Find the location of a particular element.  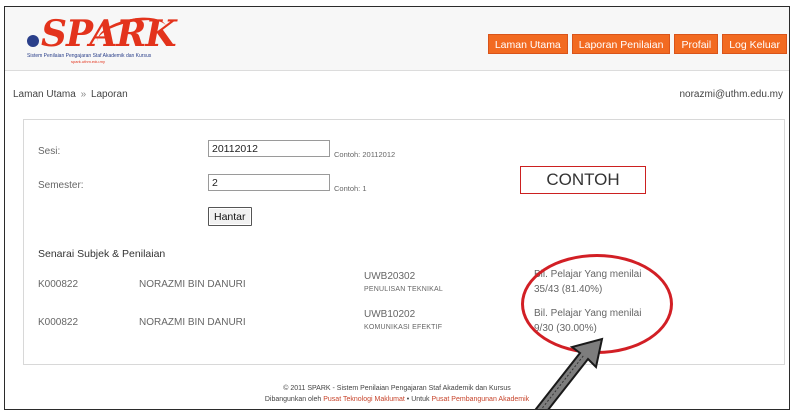

nav-profail: Profail is located at coordinates (696, 44).